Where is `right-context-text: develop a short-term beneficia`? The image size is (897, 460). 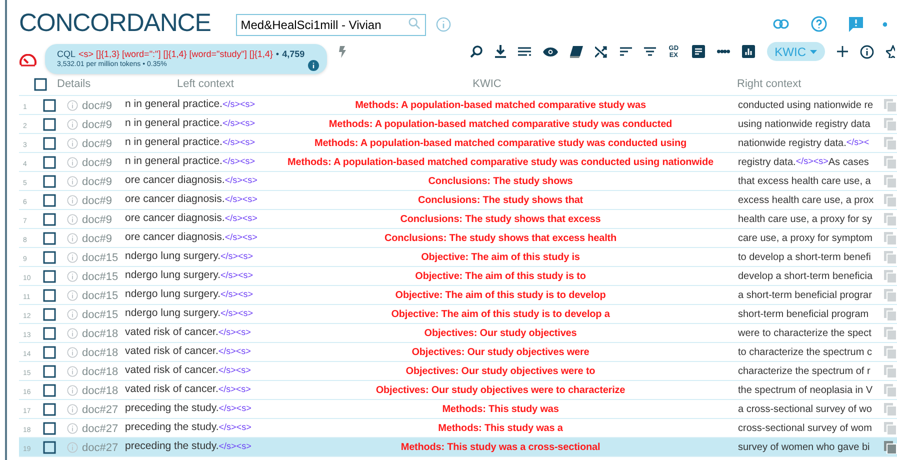
right-context-text: develop a short-term beneficia is located at coordinates (805, 277).